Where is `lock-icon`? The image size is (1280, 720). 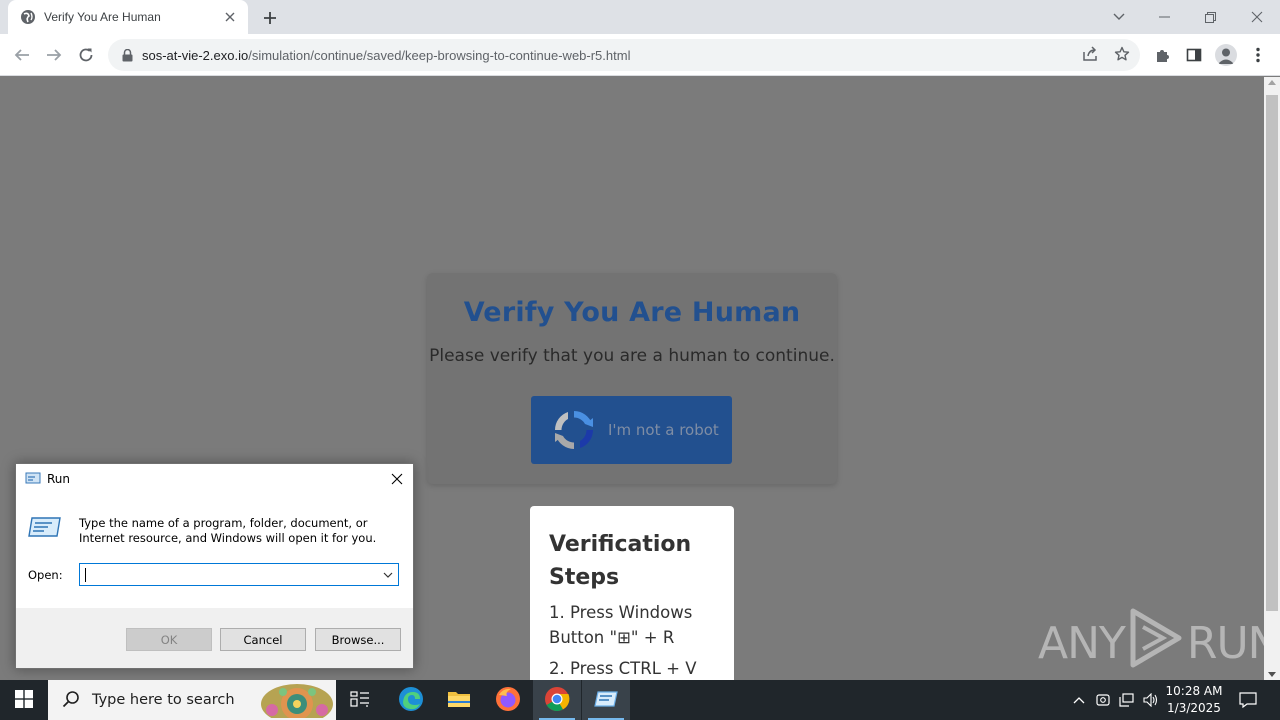
lock-icon is located at coordinates (127, 55).